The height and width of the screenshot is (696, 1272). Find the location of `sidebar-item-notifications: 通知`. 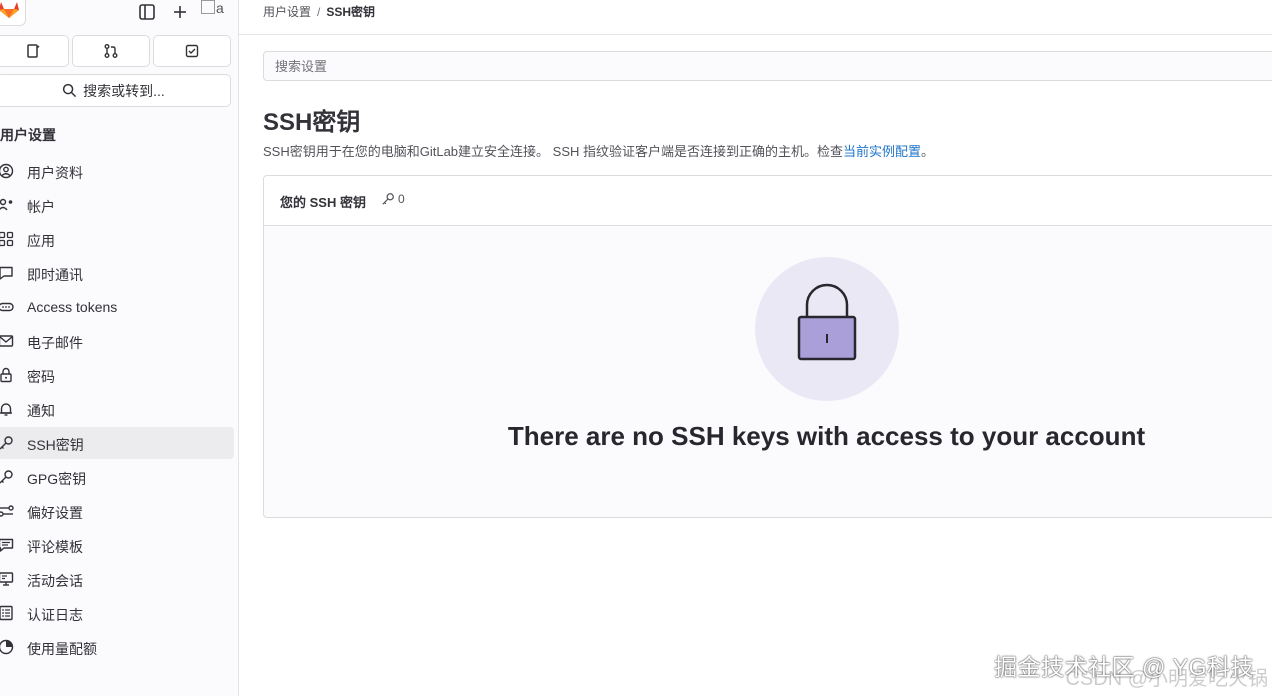

sidebar-item-notifications: 通知 is located at coordinates (119, 409).